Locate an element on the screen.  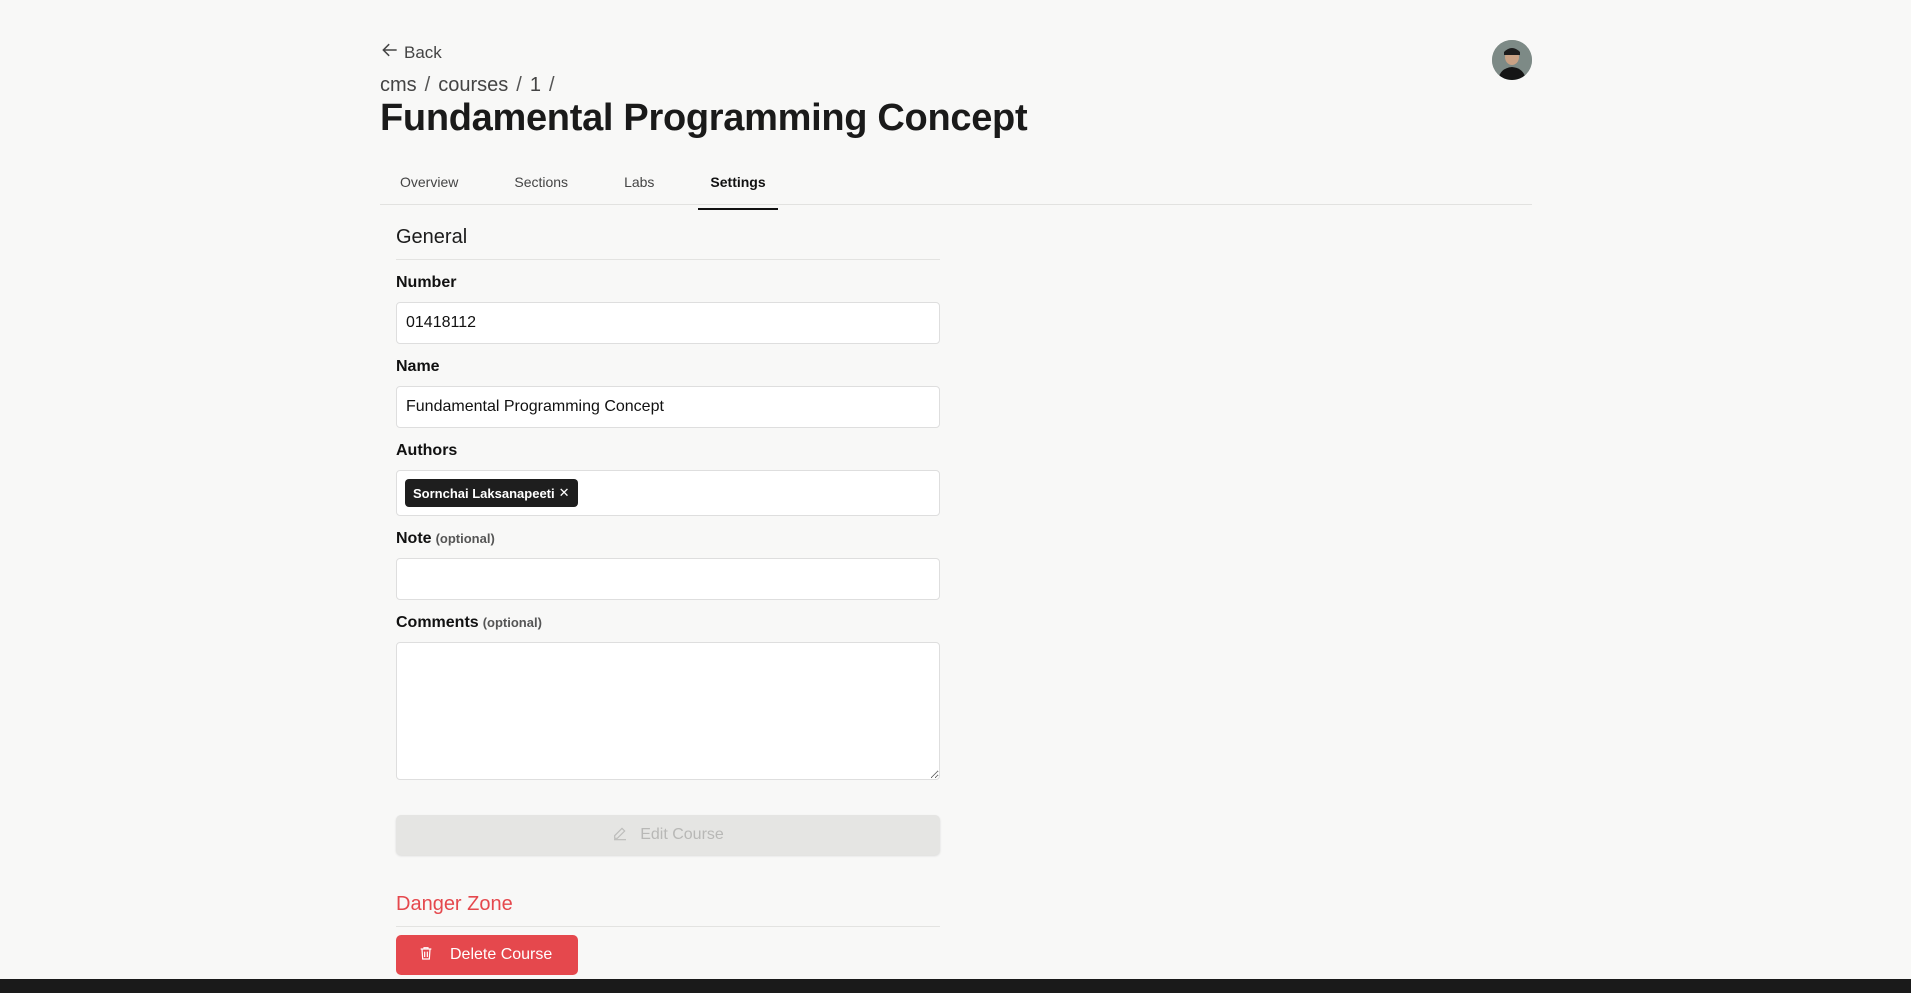
user-avatar is located at coordinates (1512, 60).